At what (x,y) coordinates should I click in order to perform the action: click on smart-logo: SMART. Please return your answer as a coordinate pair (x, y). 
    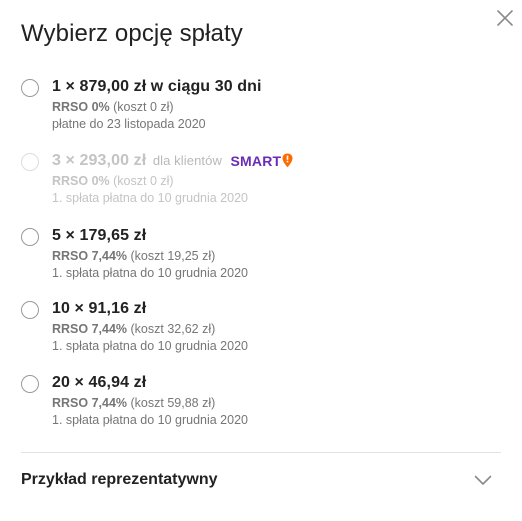
    Looking at the image, I should click on (262, 161).